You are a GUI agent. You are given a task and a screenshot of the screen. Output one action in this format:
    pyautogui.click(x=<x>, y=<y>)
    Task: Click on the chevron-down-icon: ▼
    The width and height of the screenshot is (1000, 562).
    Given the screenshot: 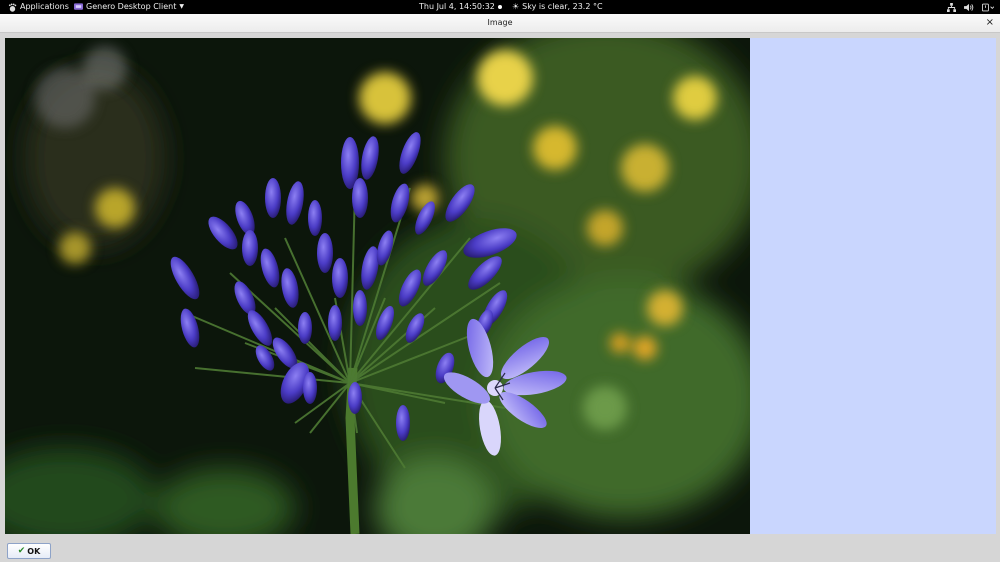 What is the action you would take?
    pyautogui.click(x=181, y=6)
    